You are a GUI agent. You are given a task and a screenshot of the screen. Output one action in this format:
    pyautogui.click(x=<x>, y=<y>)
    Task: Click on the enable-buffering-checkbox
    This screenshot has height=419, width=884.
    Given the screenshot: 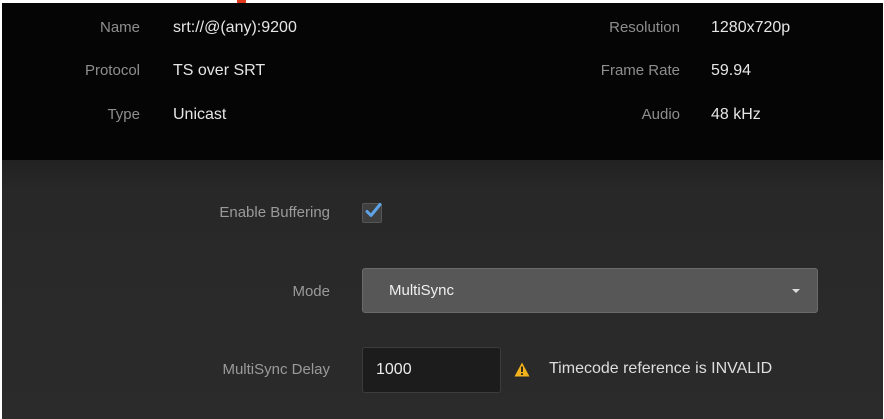 What is the action you would take?
    pyautogui.click(x=372, y=213)
    